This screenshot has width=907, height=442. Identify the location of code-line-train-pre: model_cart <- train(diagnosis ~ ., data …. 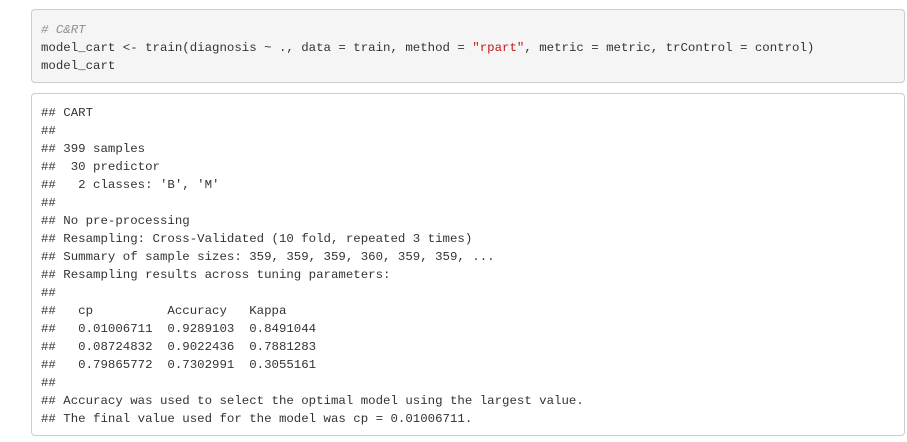
(257, 48).